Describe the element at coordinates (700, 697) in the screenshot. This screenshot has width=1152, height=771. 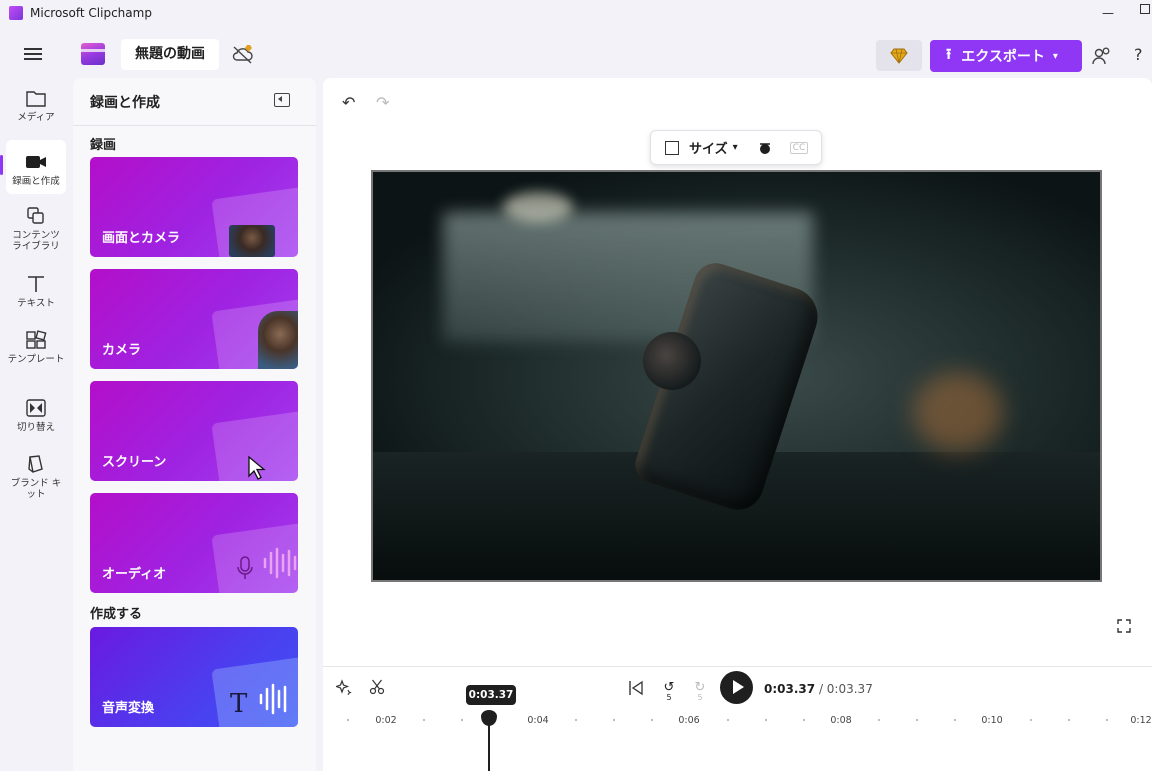
I see `forward-seconds: 5` at that location.